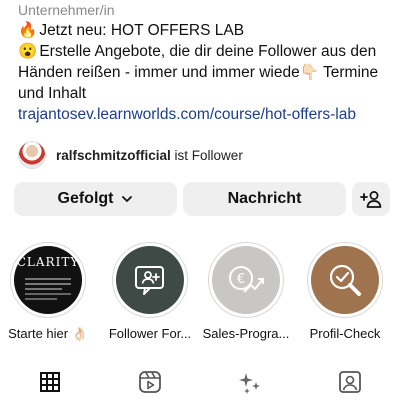  What do you see at coordinates (200, 382) in the screenshot?
I see `profile-tabs` at bounding box center [200, 382].